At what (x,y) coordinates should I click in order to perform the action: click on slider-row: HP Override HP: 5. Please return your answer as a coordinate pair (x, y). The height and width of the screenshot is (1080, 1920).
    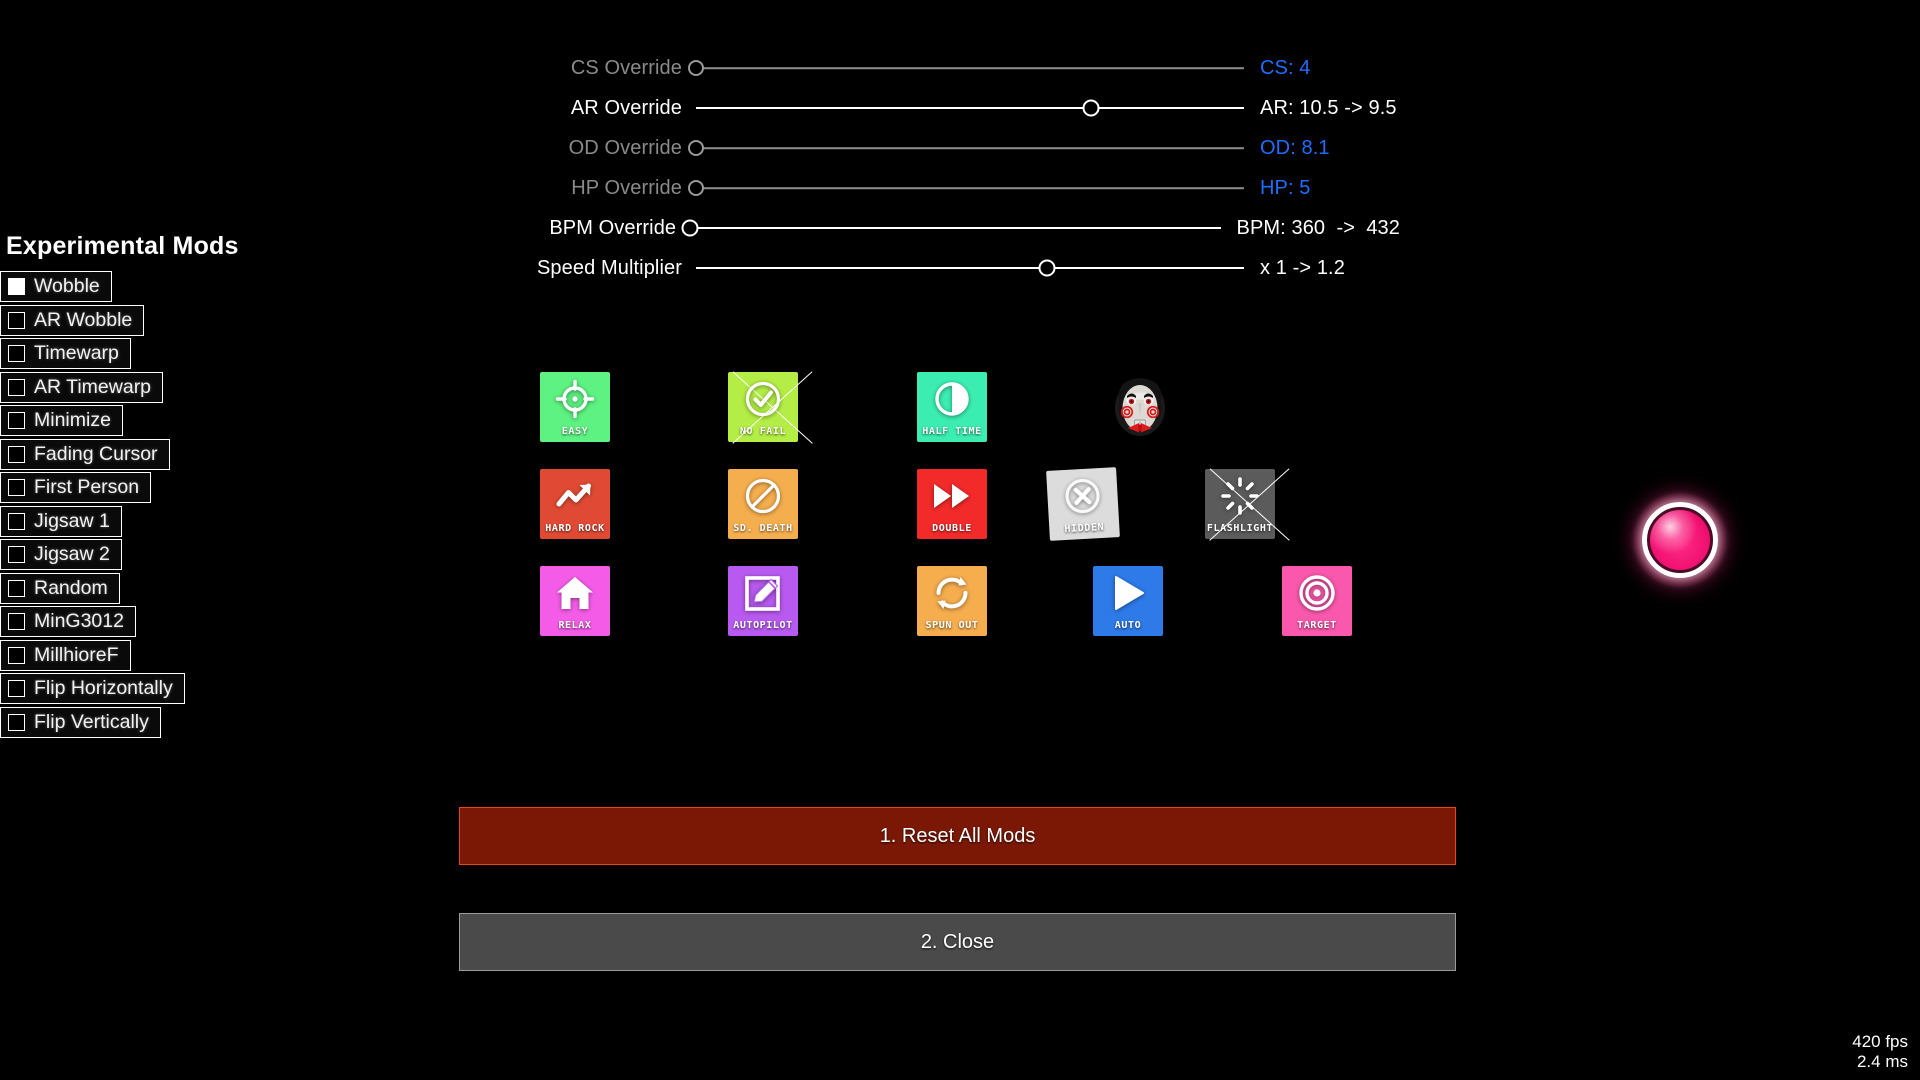
    Looking at the image, I should click on (950, 188).